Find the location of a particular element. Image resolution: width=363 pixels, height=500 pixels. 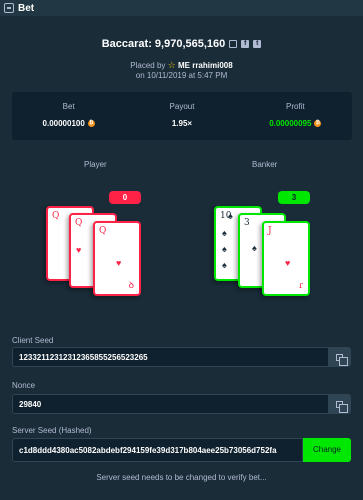

banker-label: Banker is located at coordinates (265, 164).